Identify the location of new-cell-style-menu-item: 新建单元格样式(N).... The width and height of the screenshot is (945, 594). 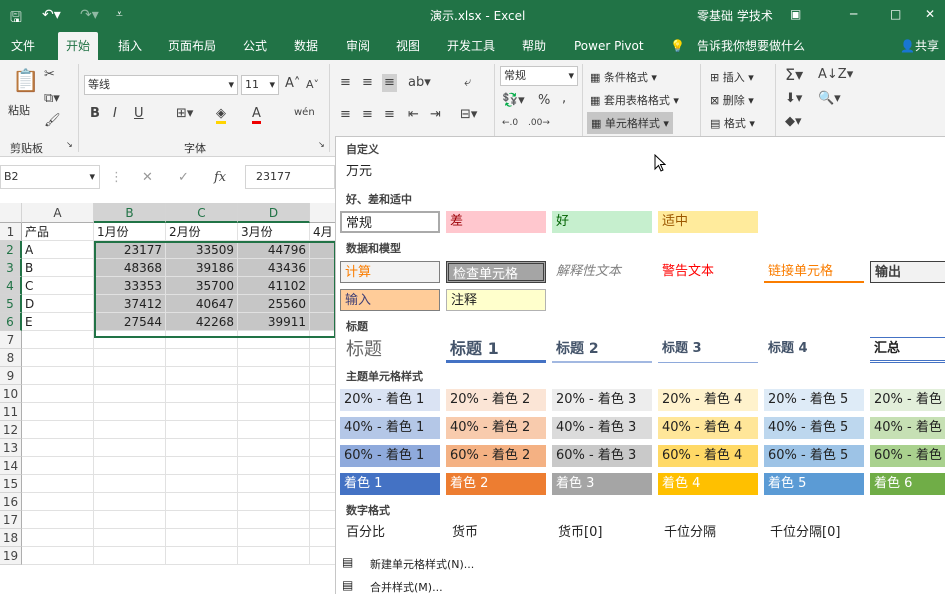
(422, 564).